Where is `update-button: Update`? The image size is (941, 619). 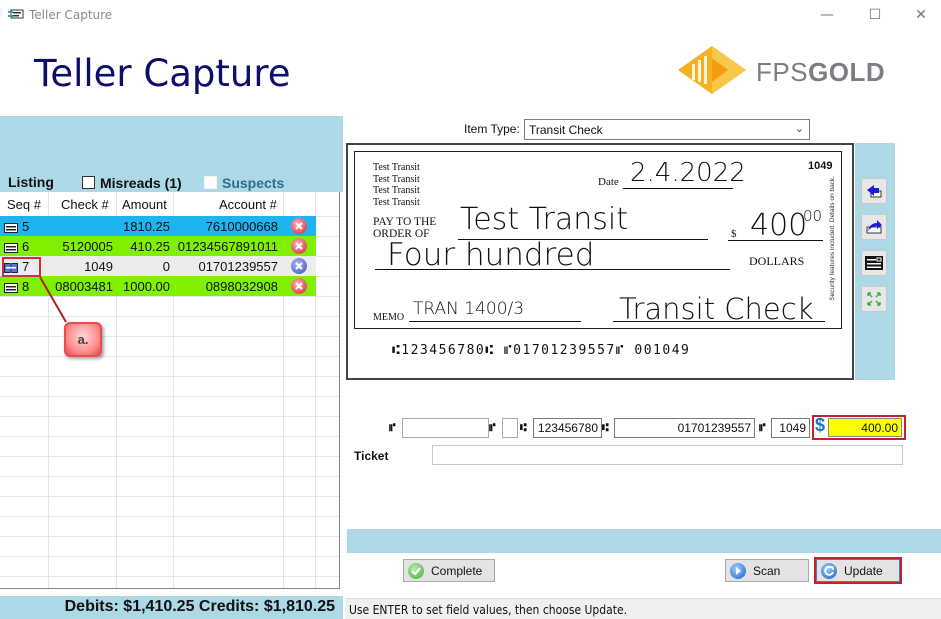
update-button: Update is located at coordinates (858, 570).